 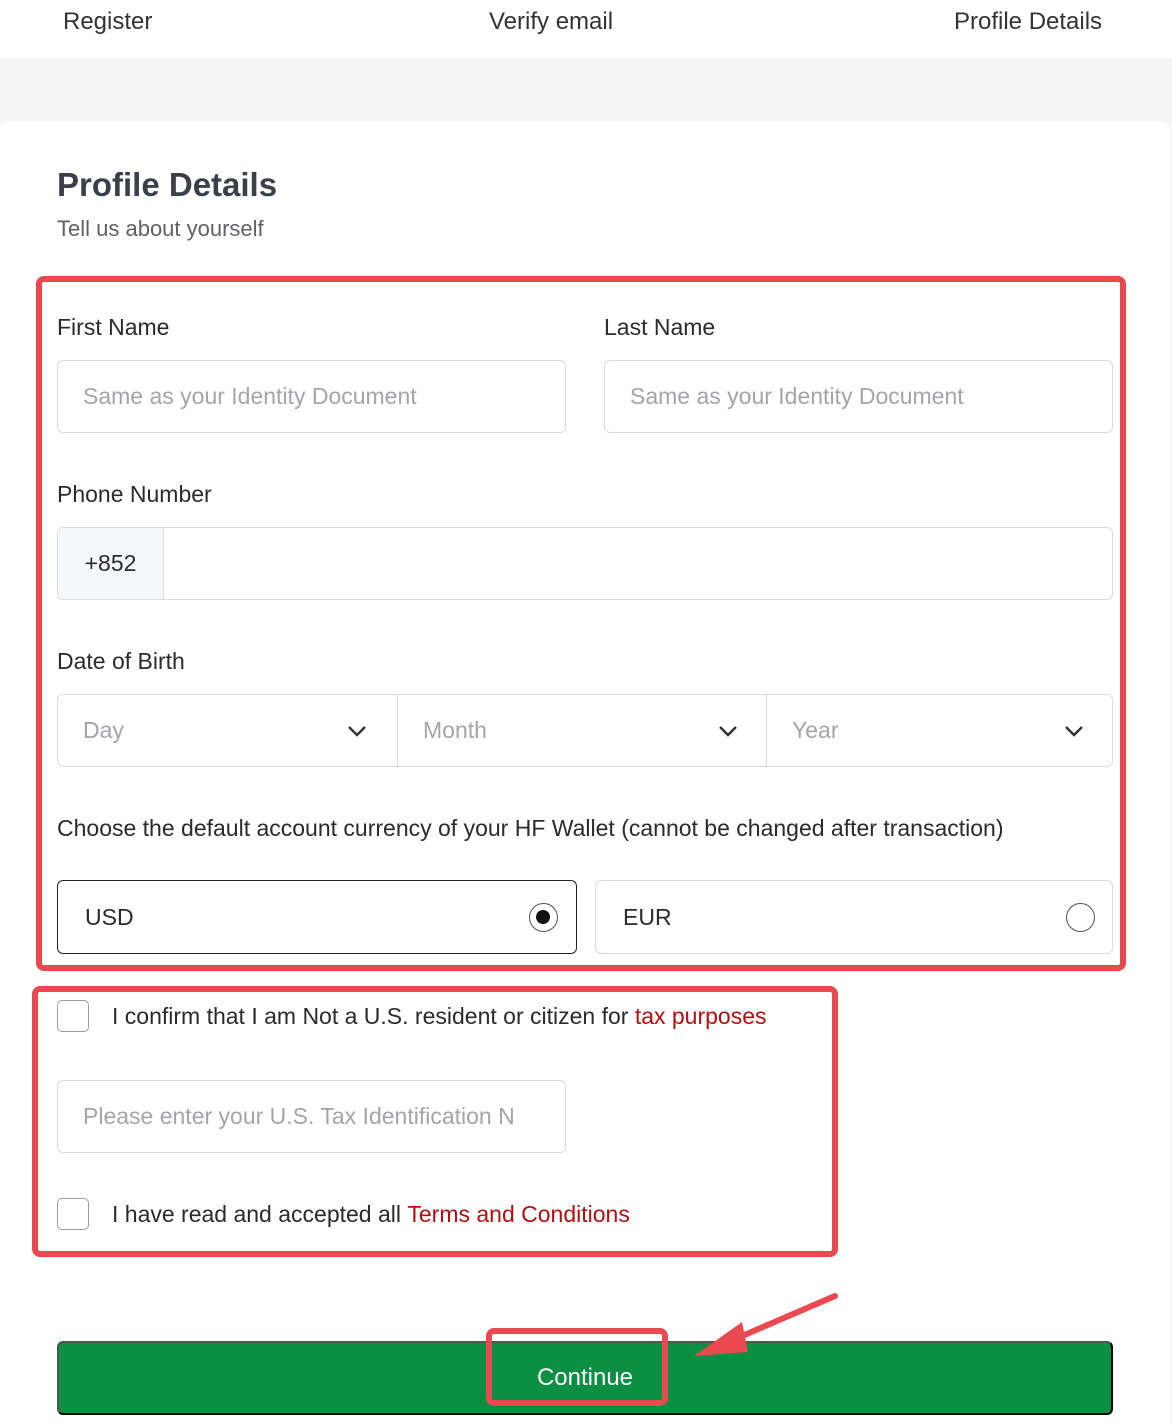 I want to click on tax-purposes-link: tax purposes, so click(x=701, y=1016).